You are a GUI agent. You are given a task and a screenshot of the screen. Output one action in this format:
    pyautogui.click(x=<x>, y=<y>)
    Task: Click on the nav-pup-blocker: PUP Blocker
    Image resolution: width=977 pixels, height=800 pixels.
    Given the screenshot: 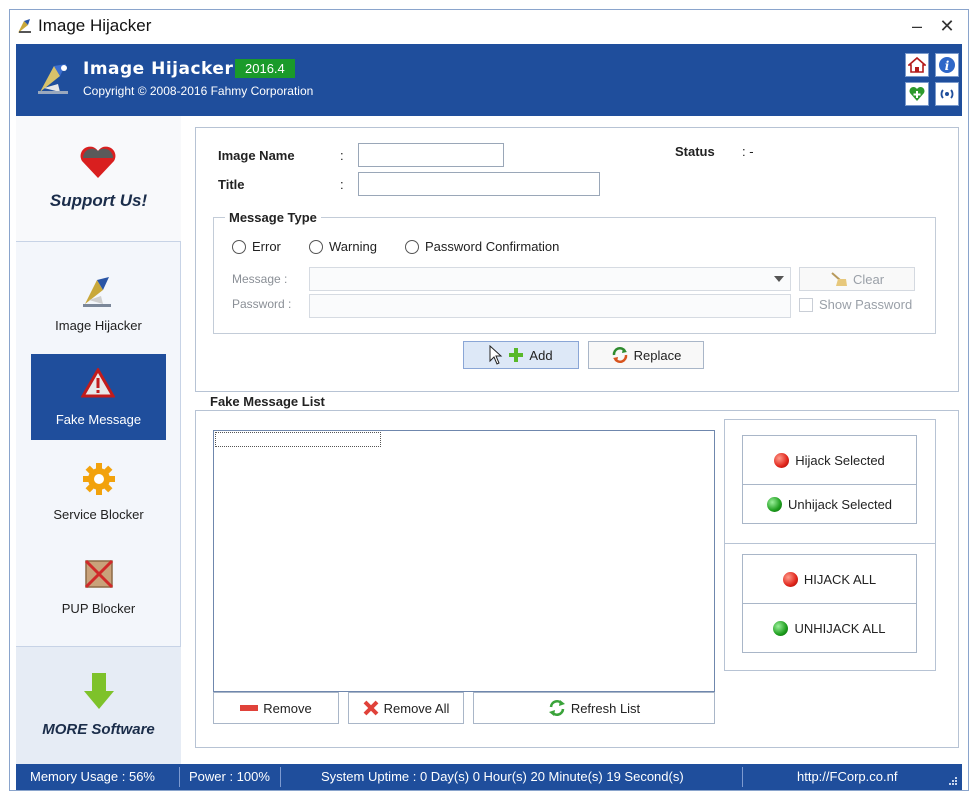 What is the action you would take?
    pyautogui.click(x=98, y=586)
    